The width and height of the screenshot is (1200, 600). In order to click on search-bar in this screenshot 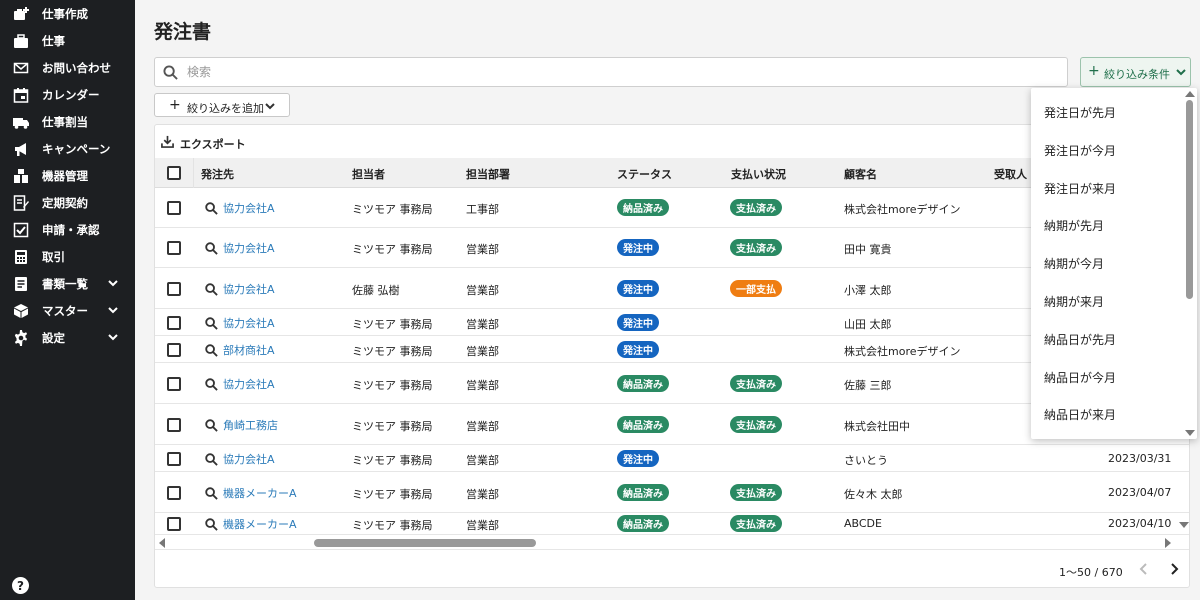, I will do `click(611, 72)`.